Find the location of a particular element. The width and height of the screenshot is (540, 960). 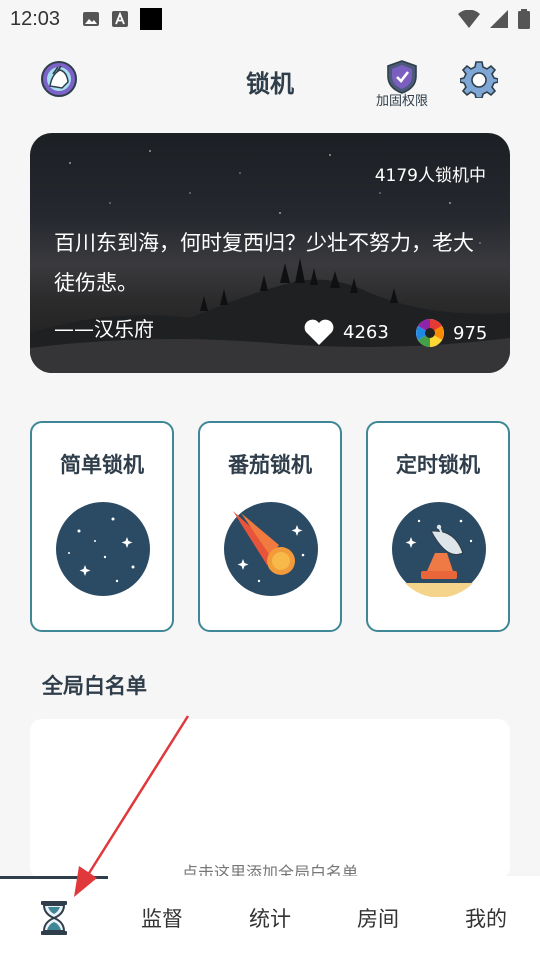

shield-icon is located at coordinates (402, 77).